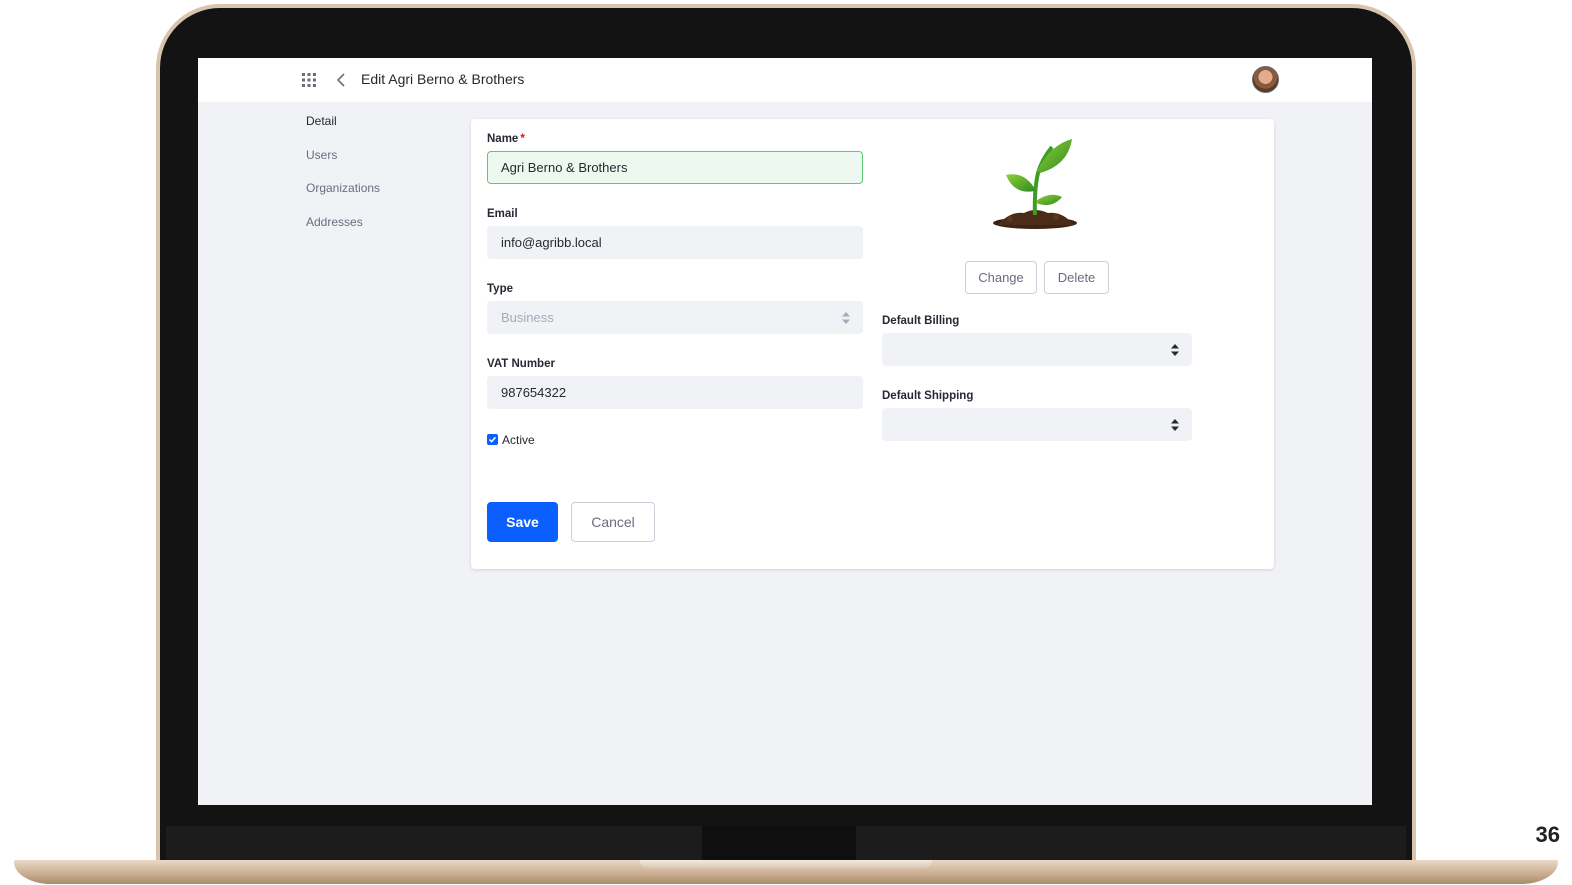  I want to click on top-navigation-bar: Edit Agri Berno & Brothers, so click(785, 80).